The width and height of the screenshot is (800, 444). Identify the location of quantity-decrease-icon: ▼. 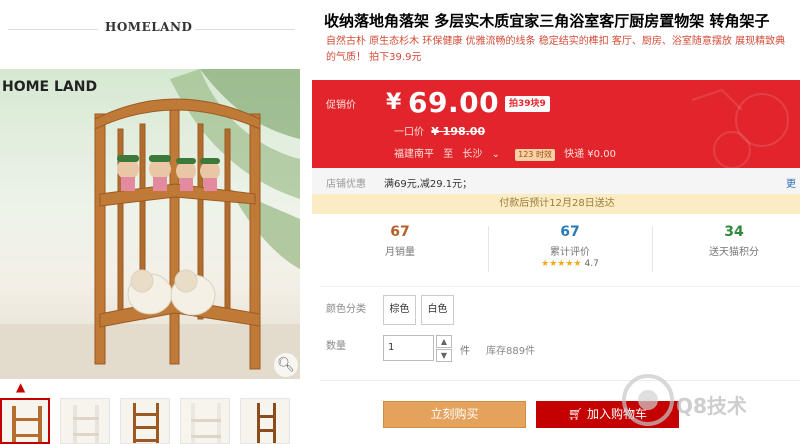
(444, 355).